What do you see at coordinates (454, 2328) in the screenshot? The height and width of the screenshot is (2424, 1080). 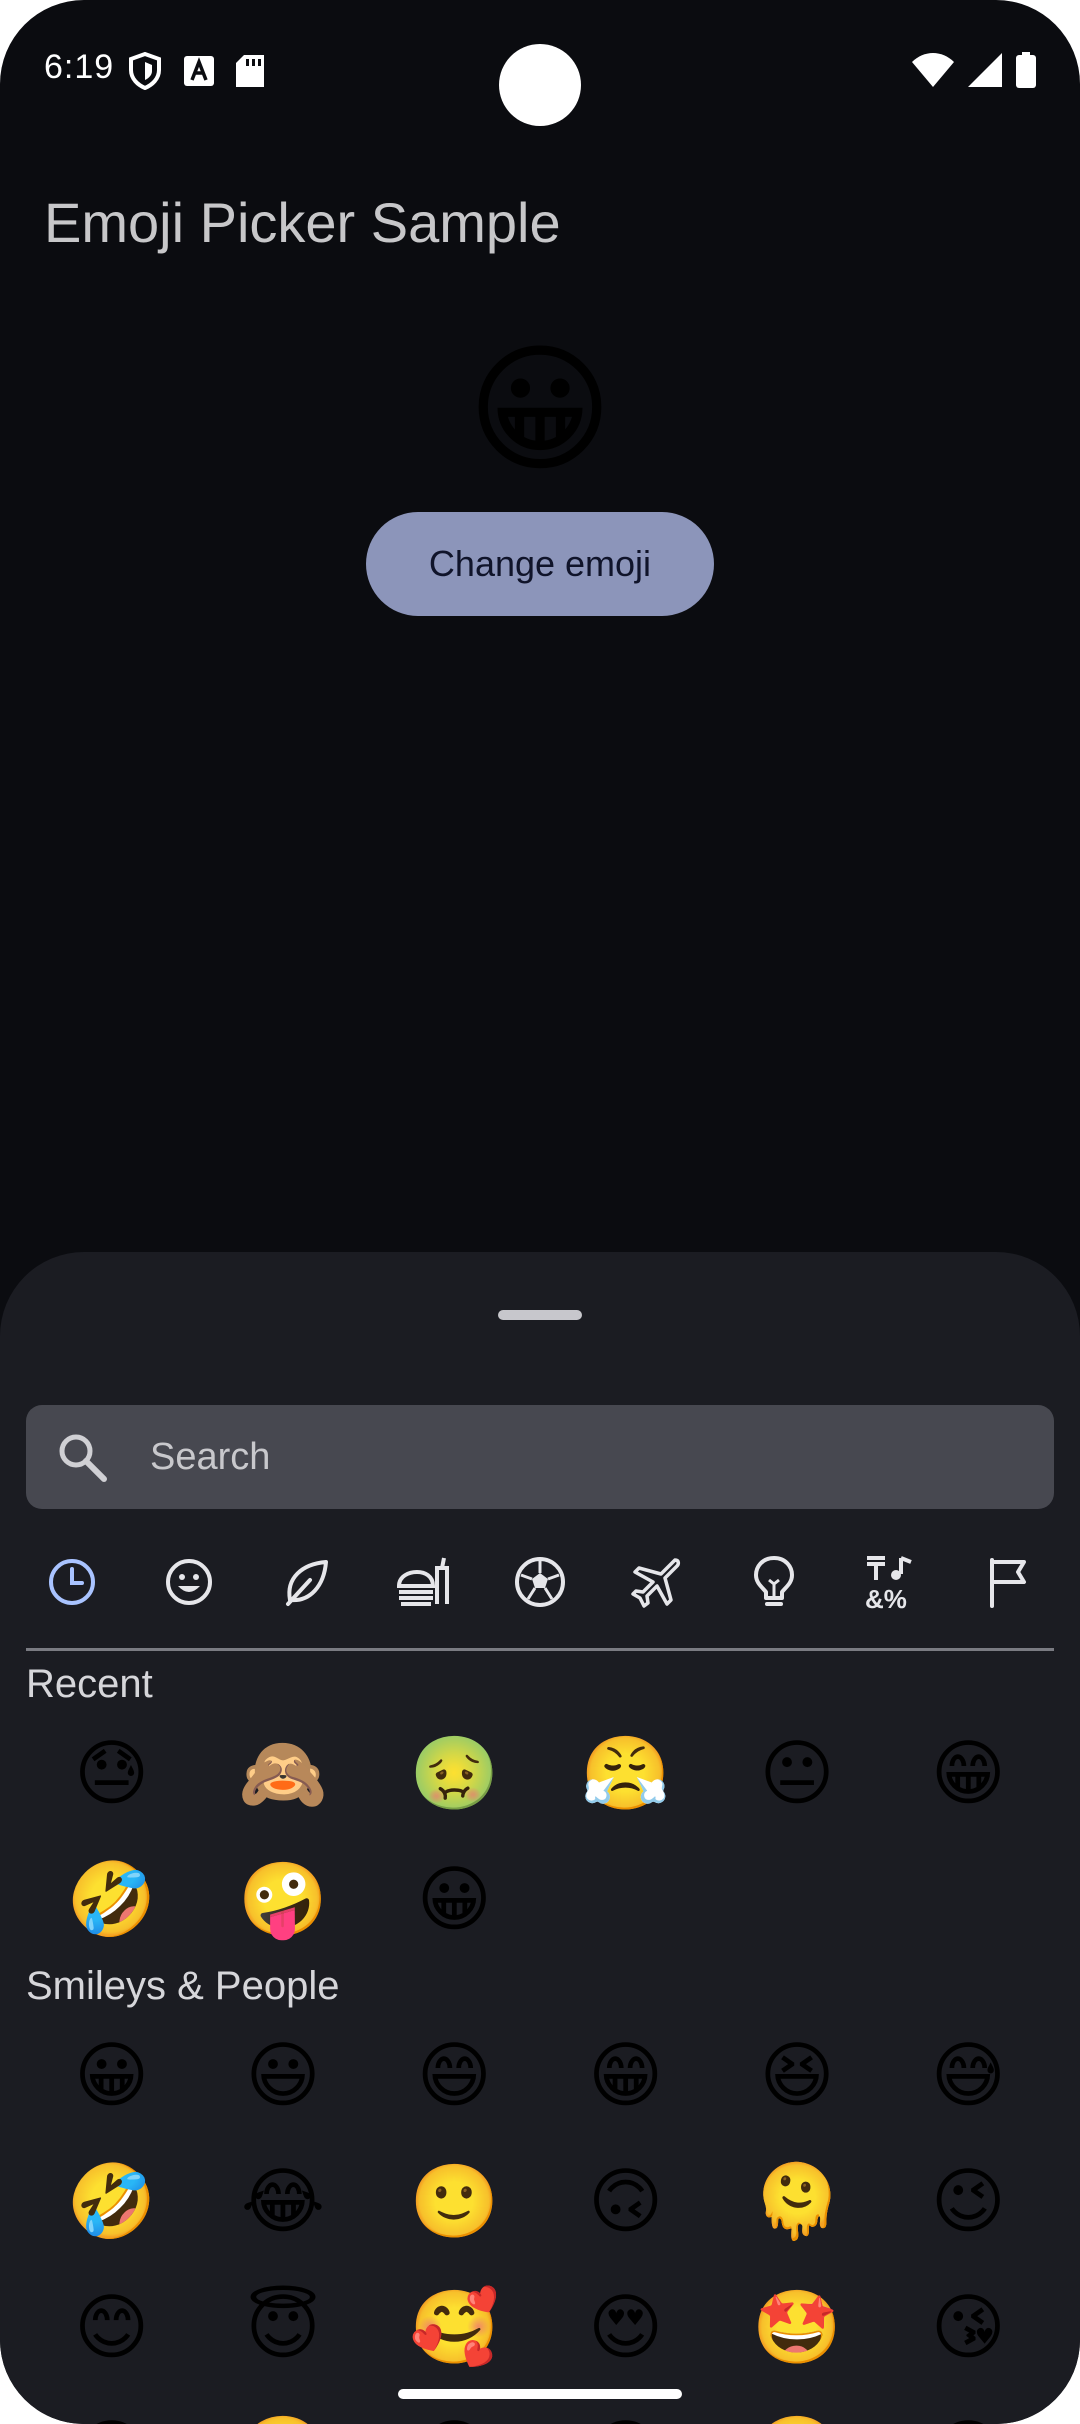 I see `emoji-cell: 🥰` at bounding box center [454, 2328].